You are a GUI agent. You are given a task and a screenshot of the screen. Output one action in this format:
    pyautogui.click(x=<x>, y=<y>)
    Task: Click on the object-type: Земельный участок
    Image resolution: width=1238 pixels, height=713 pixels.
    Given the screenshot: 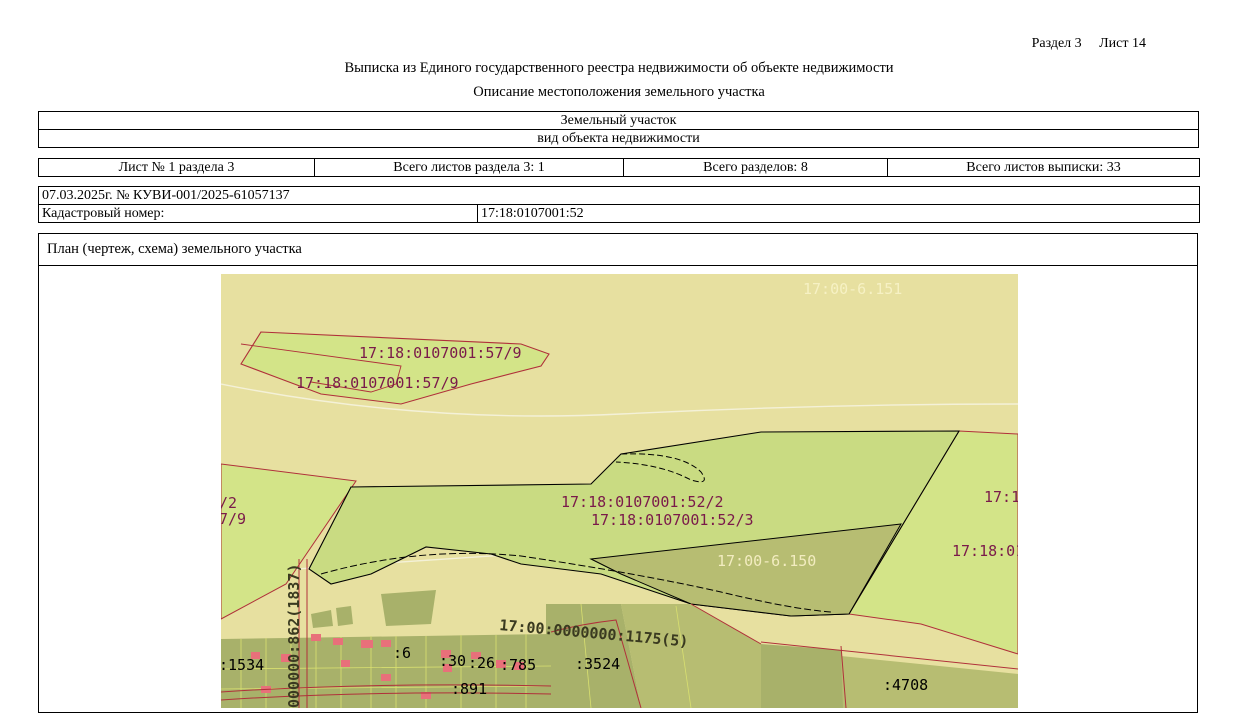 What is the action you would take?
    pyautogui.click(x=618, y=120)
    